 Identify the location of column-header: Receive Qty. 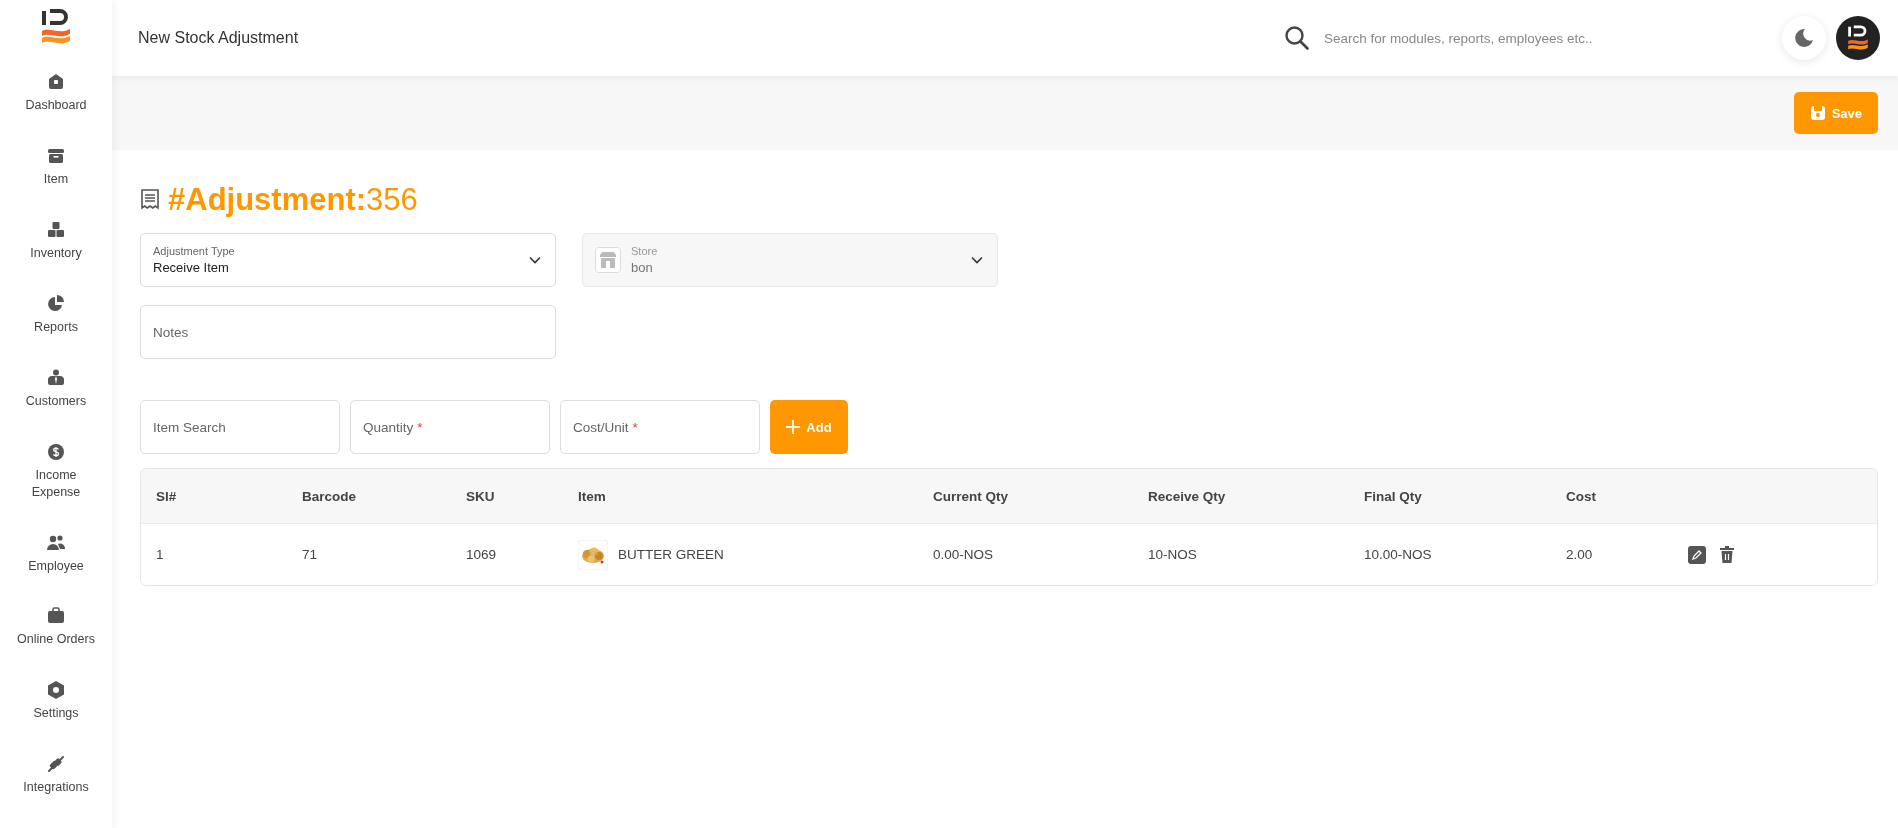
(1187, 496).